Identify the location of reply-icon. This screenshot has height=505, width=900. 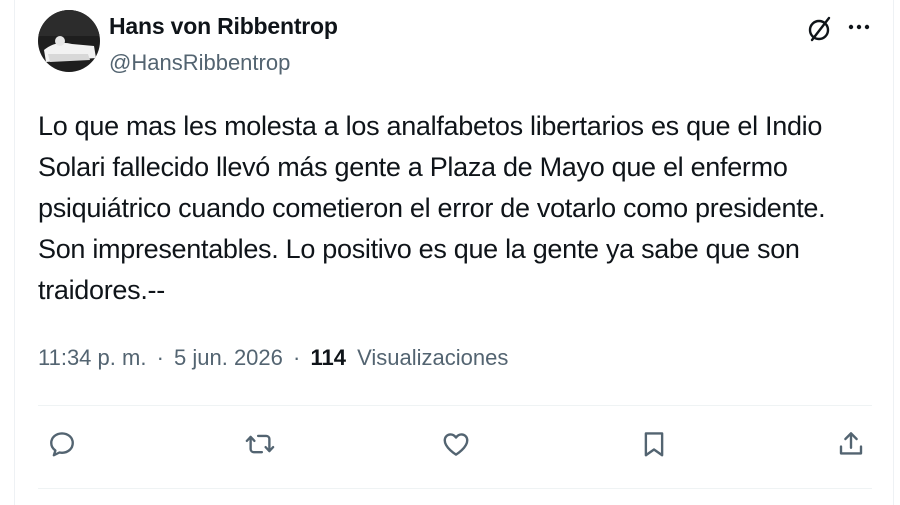
(62, 444).